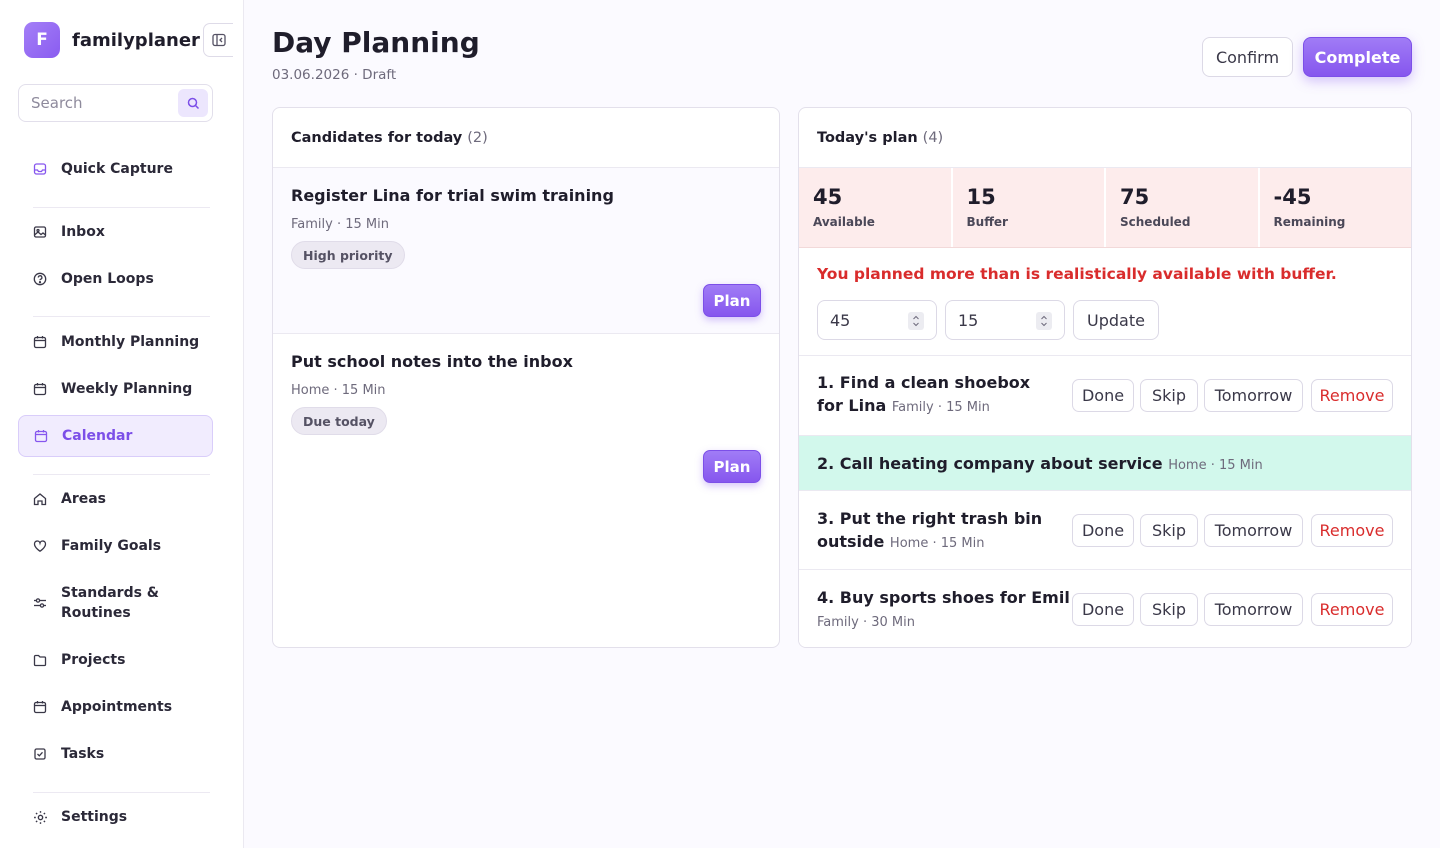  What do you see at coordinates (115, 232) in the screenshot?
I see `sidebar-item-inbox: Inbox` at bounding box center [115, 232].